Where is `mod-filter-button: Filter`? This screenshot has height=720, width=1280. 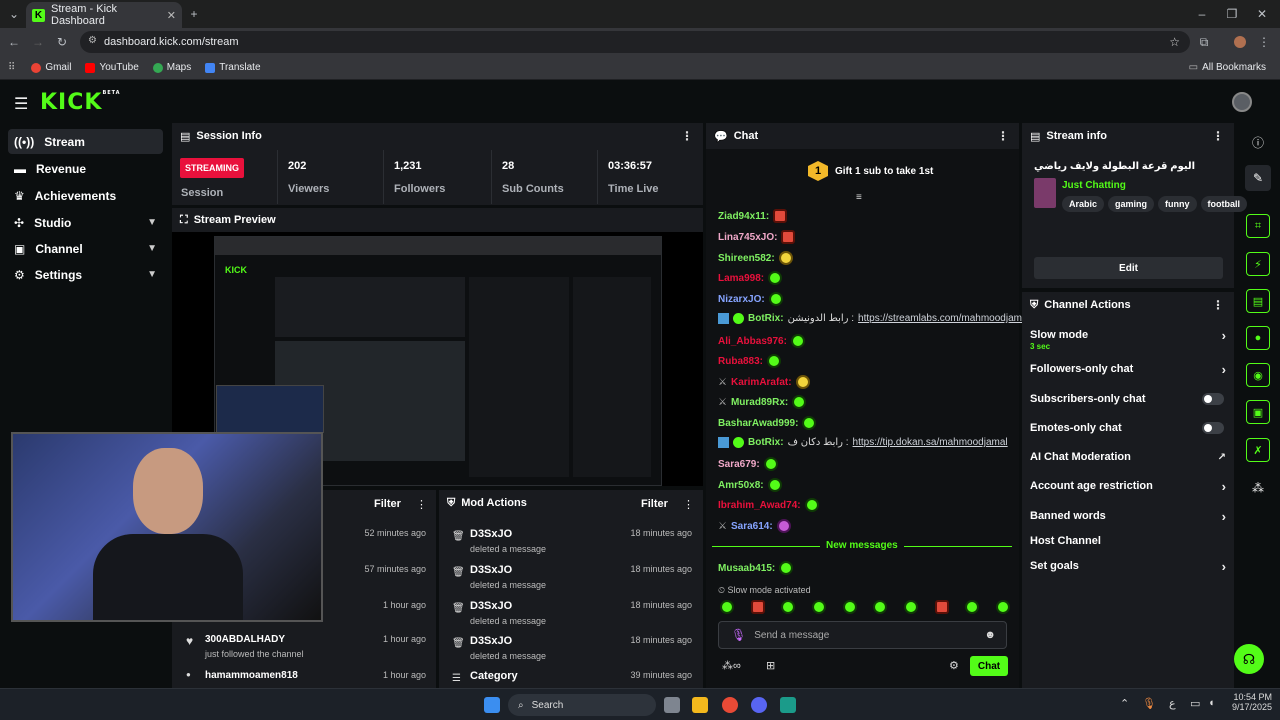
mod-filter-button: Filter is located at coordinates (654, 504).